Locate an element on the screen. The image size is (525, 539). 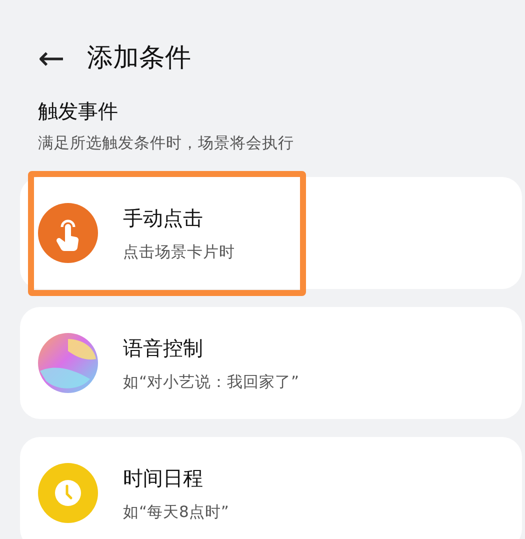
card-title: 时间日程 is located at coordinates (163, 478).